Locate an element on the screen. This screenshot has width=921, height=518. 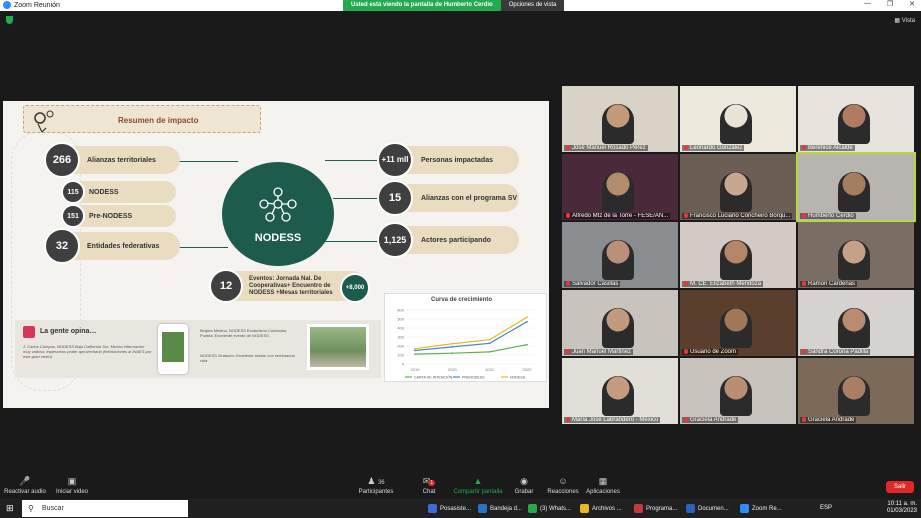
participant-tile: Berenice Alcalde is located at coordinates (856, 119).